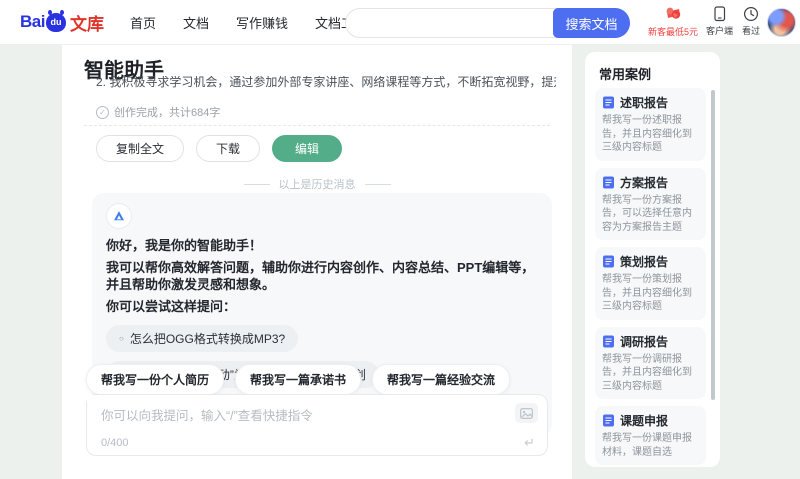 This screenshot has width=800, height=479. What do you see at coordinates (650, 124) in the screenshot?
I see `example-item-shuzhi-report: 述职报告 帮我写一份述职报告，并且内容细化到三级内容标题` at bounding box center [650, 124].